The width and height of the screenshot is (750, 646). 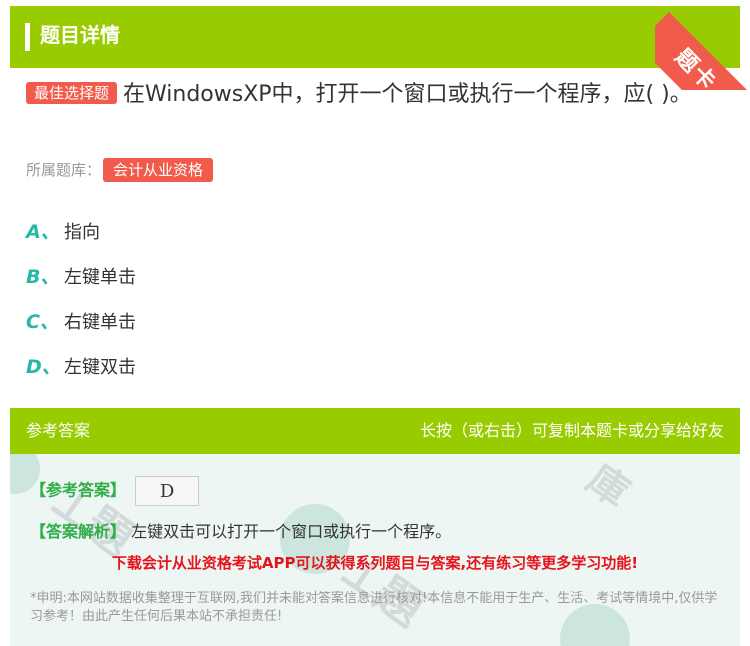 I want to click on question-bank: 所属题库： 会计从业资格, so click(x=120, y=170).